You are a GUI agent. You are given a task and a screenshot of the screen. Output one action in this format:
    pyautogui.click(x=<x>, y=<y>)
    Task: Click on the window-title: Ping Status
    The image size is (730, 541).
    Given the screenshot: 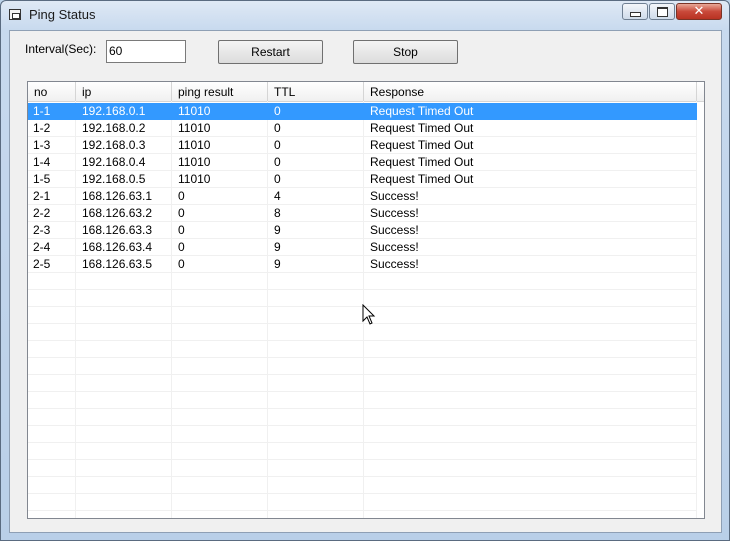 What is the action you would take?
    pyautogui.click(x=62, y=14)
    